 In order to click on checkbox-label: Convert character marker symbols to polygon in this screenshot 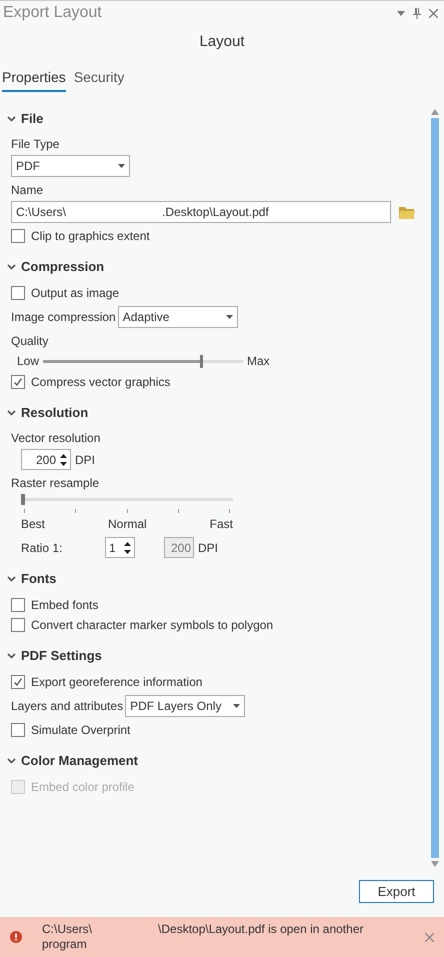, I will do `click(152, 625)`.